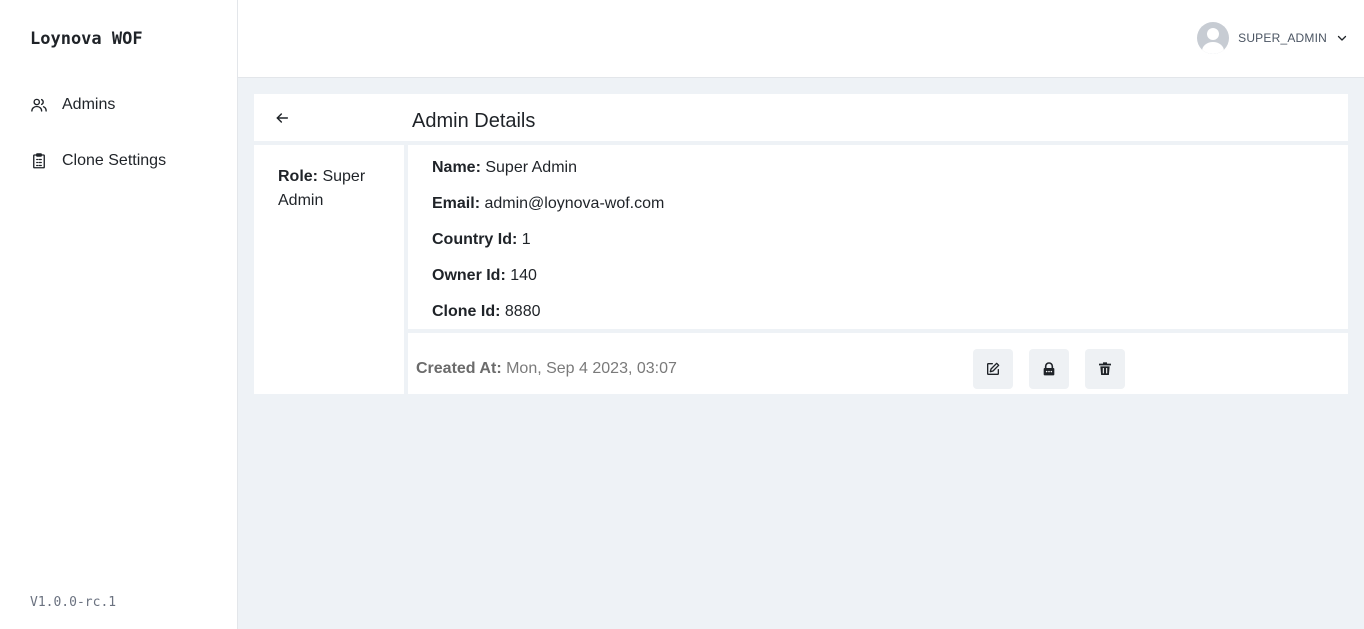  Describe the element at coordinates (282, 118) in the screenshot. I see `back-arrow-icon` at that location.